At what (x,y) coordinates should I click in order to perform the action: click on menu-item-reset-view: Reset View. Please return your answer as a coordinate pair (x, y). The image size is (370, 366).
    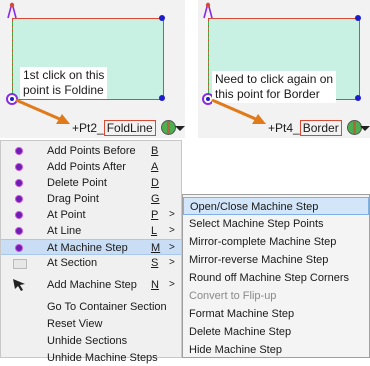
    Looking at the image, I should click on (91, 324).